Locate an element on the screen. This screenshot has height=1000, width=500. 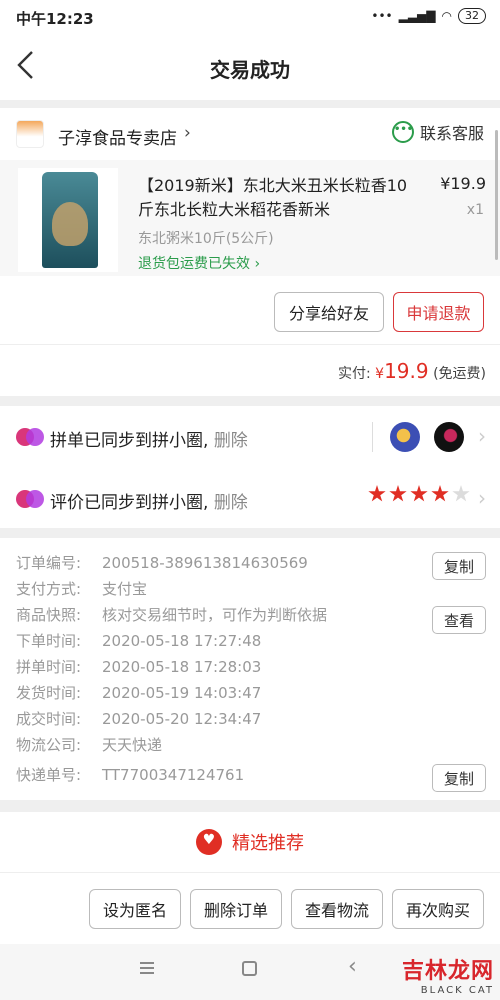
wifi-icon: ◠ is located at coordinates (446, 16).